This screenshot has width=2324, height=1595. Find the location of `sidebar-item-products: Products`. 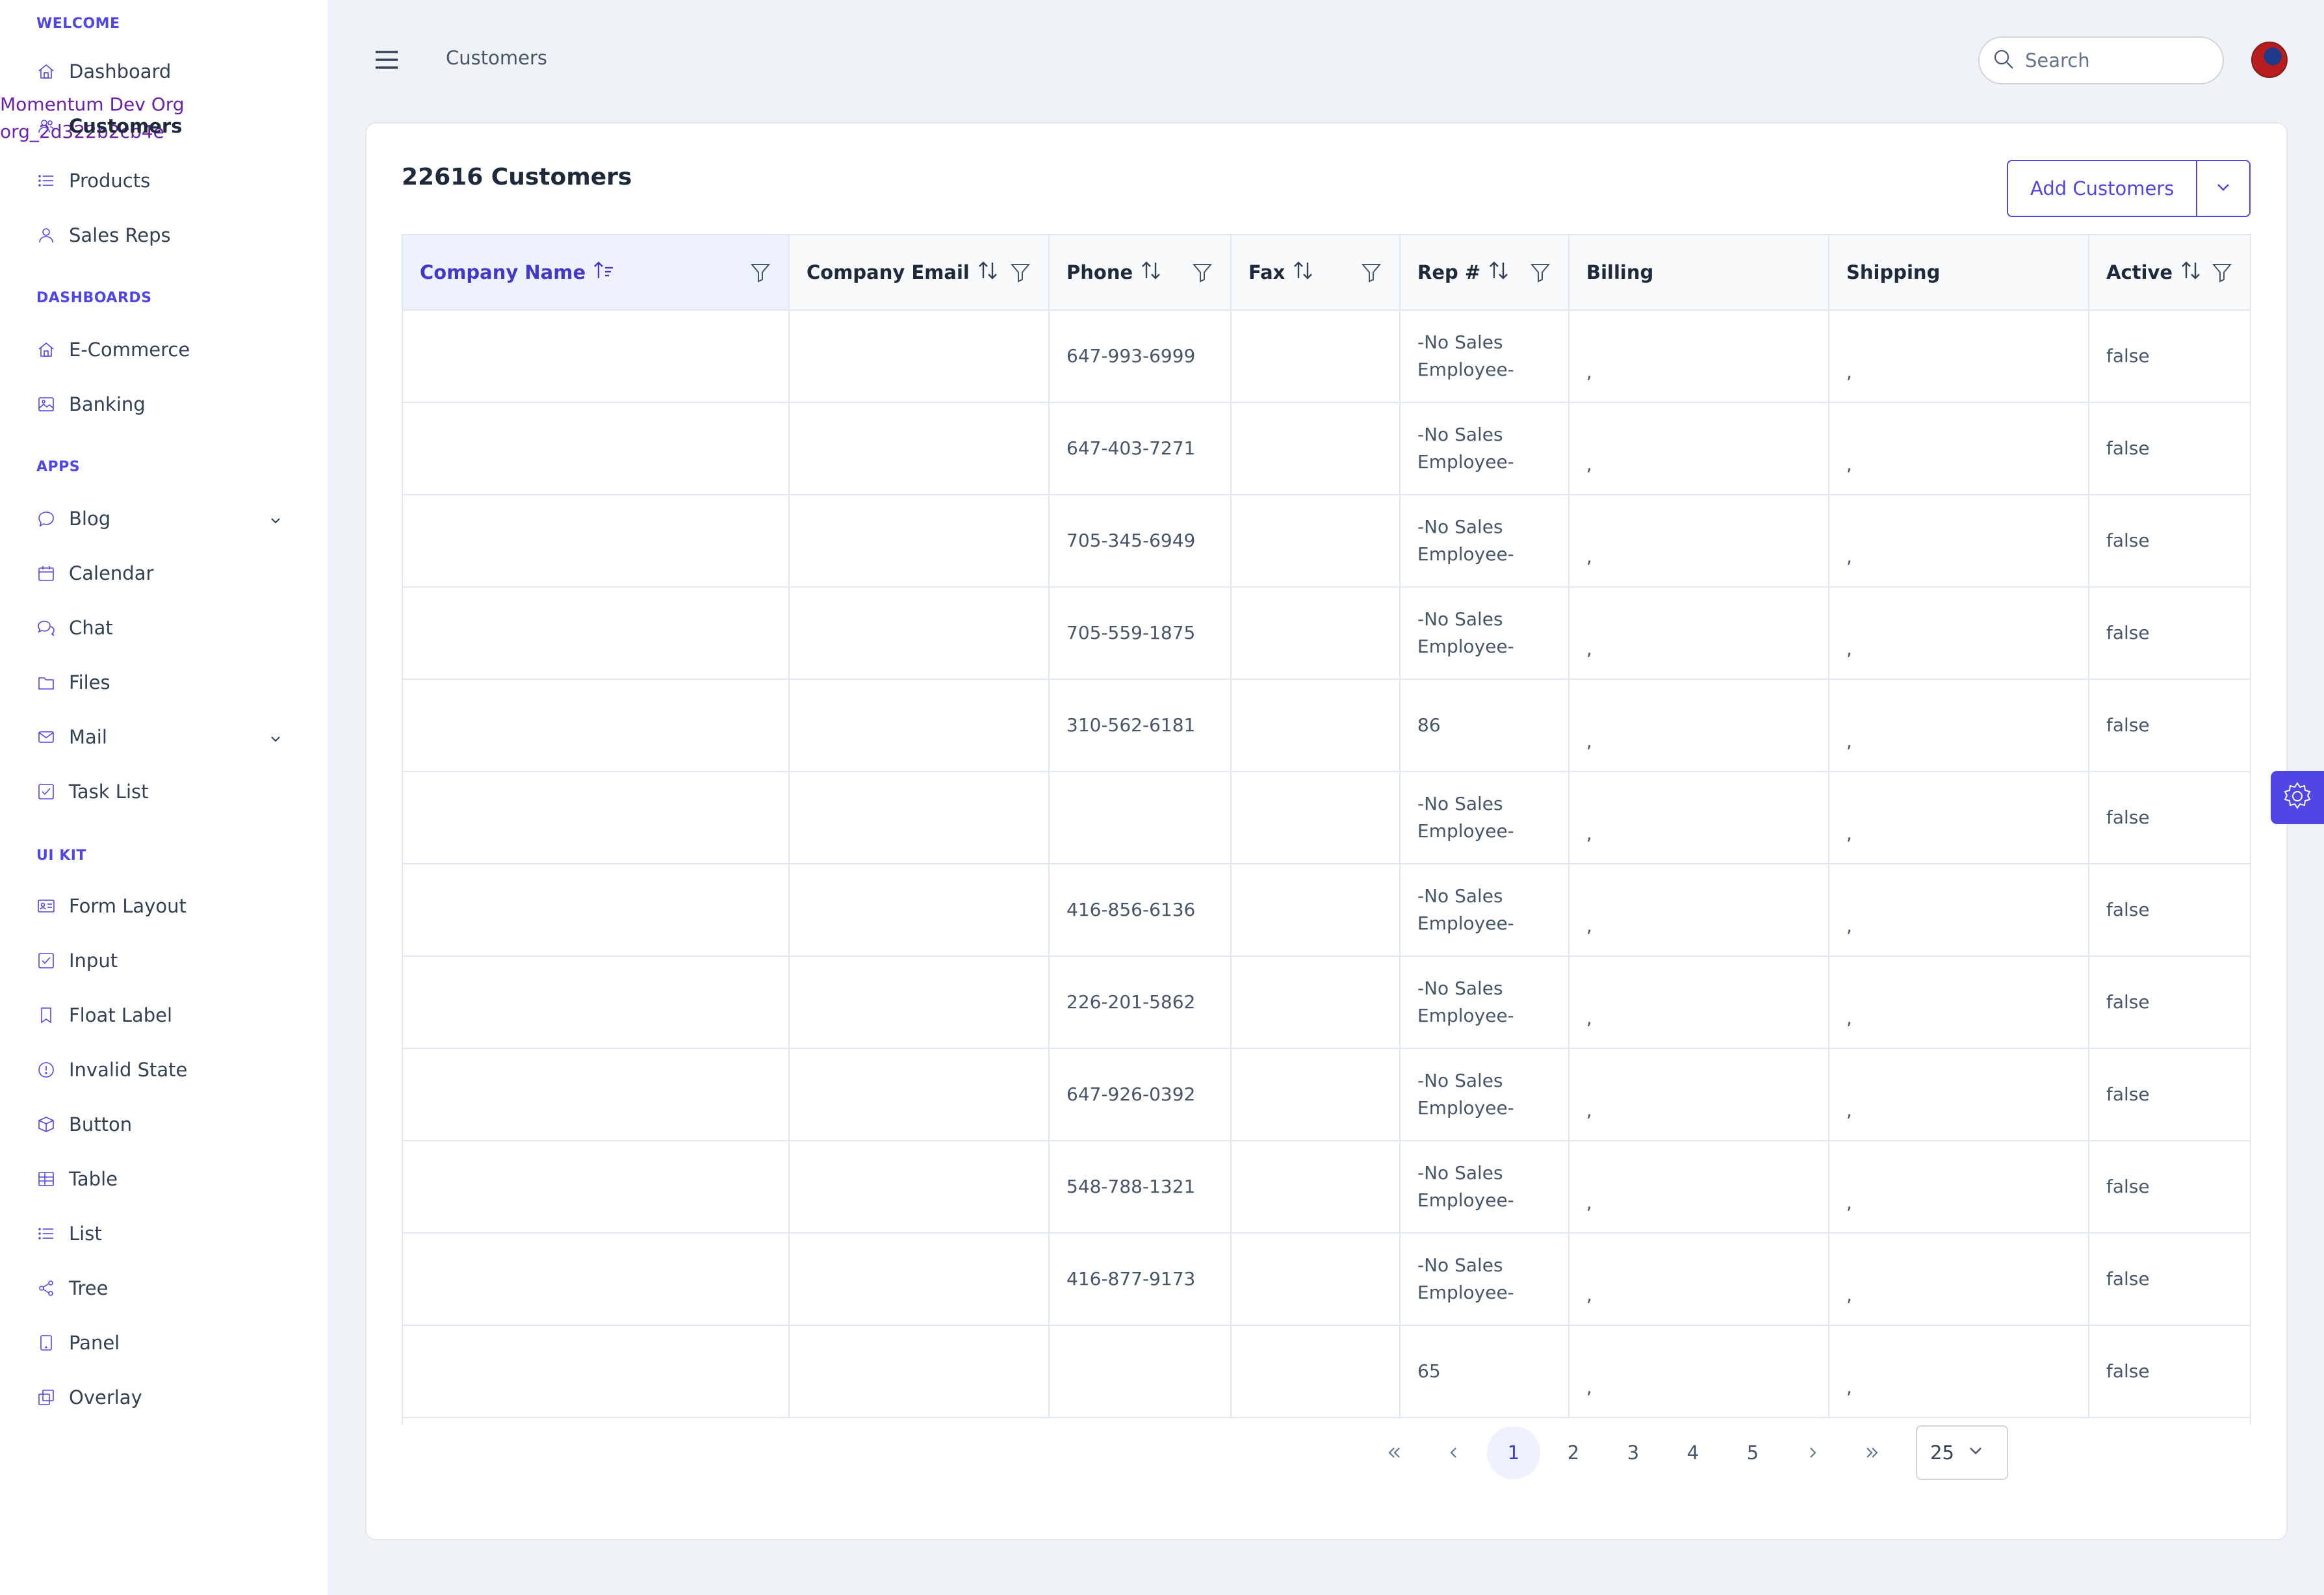

sidebar-item-products: Products is located at coordinates (166, 180).